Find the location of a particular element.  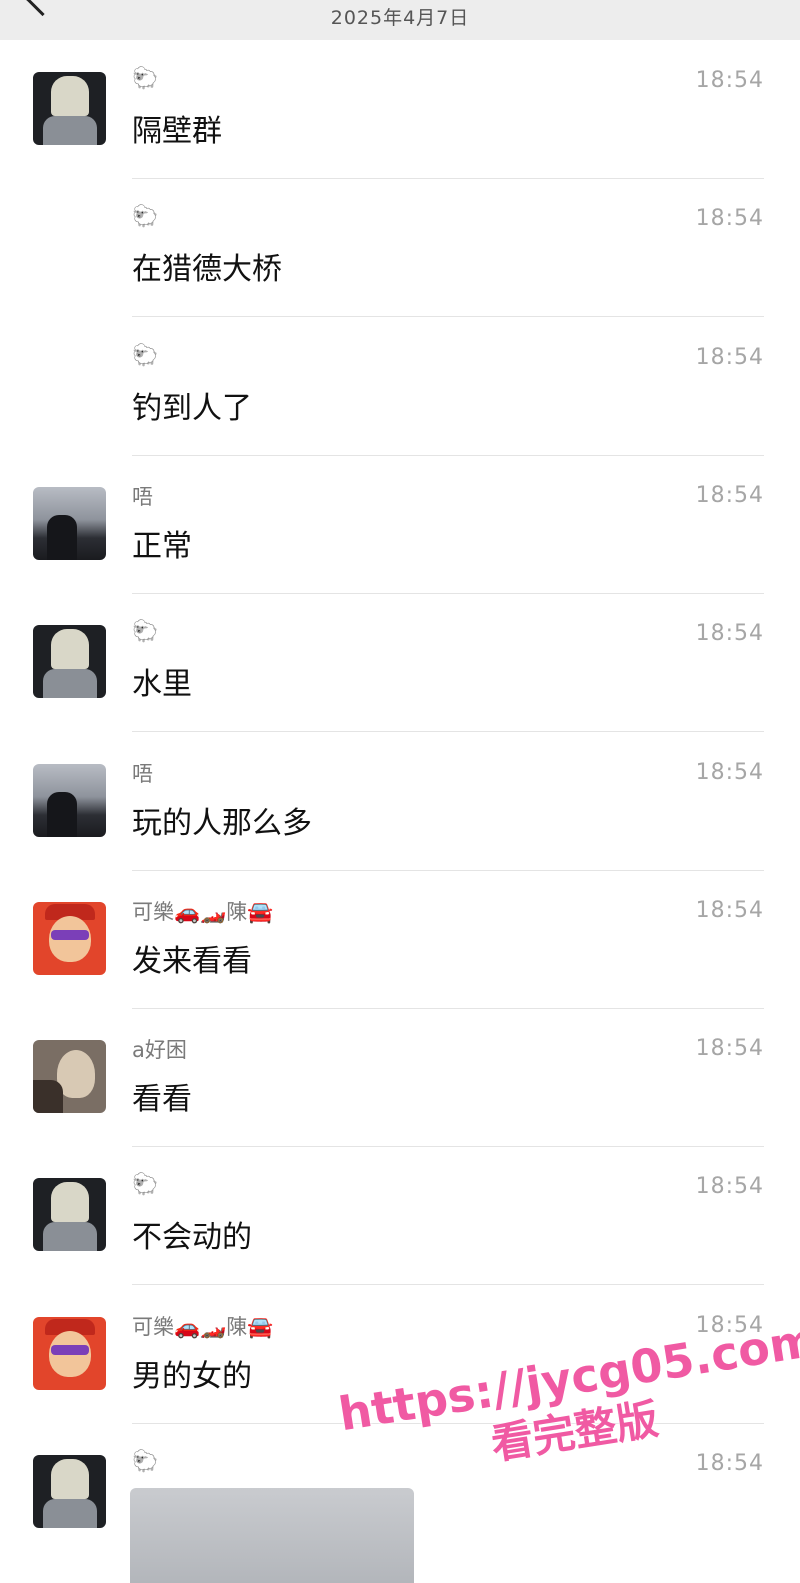

message-row: 🐑 18:54 不会动的 is located at coordinates (400, 1216).